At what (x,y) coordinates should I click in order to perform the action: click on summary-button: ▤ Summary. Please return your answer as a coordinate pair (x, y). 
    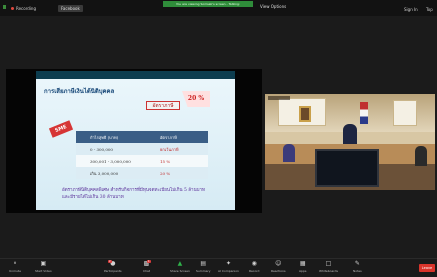
    Looking at the image, I should click on (203, 267).